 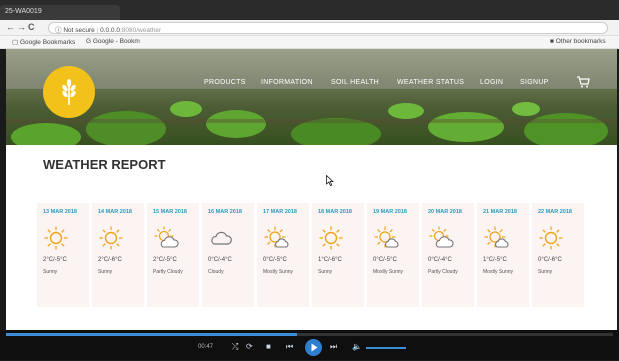 I want to click on not-secure-label: Not secure, so click(x=79, y=30).